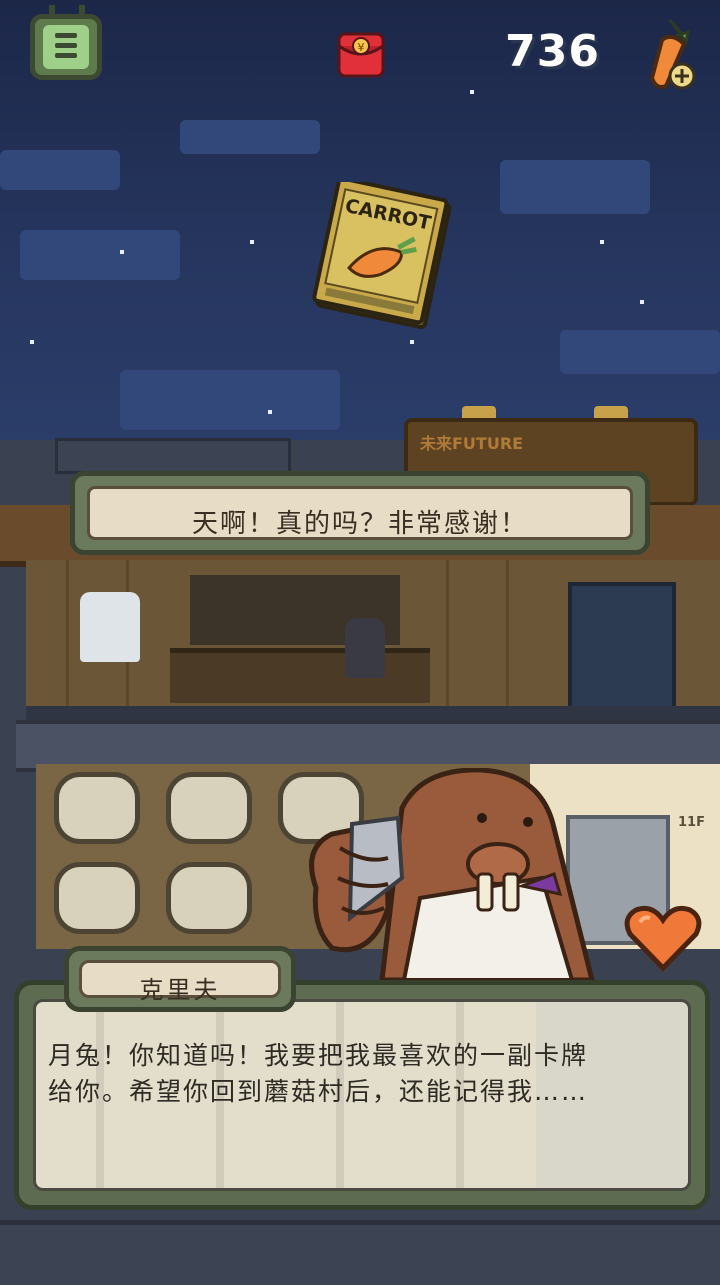  What do you see at coordinates (663, 939) in the screenshot?
I see `heart-icon` at bounding box center [663, 939].